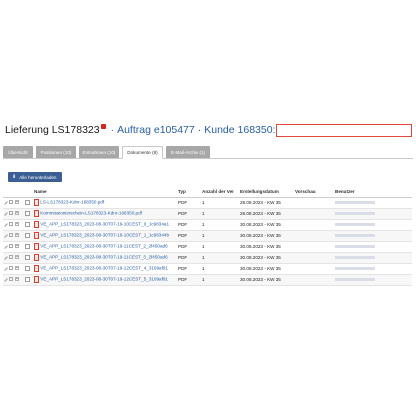 The image size is (416, 416). What do you see at coordinates (156, 130) in the screenshot?
I see `order-link: Auftrag e105477` at bounding box center [156, 130].